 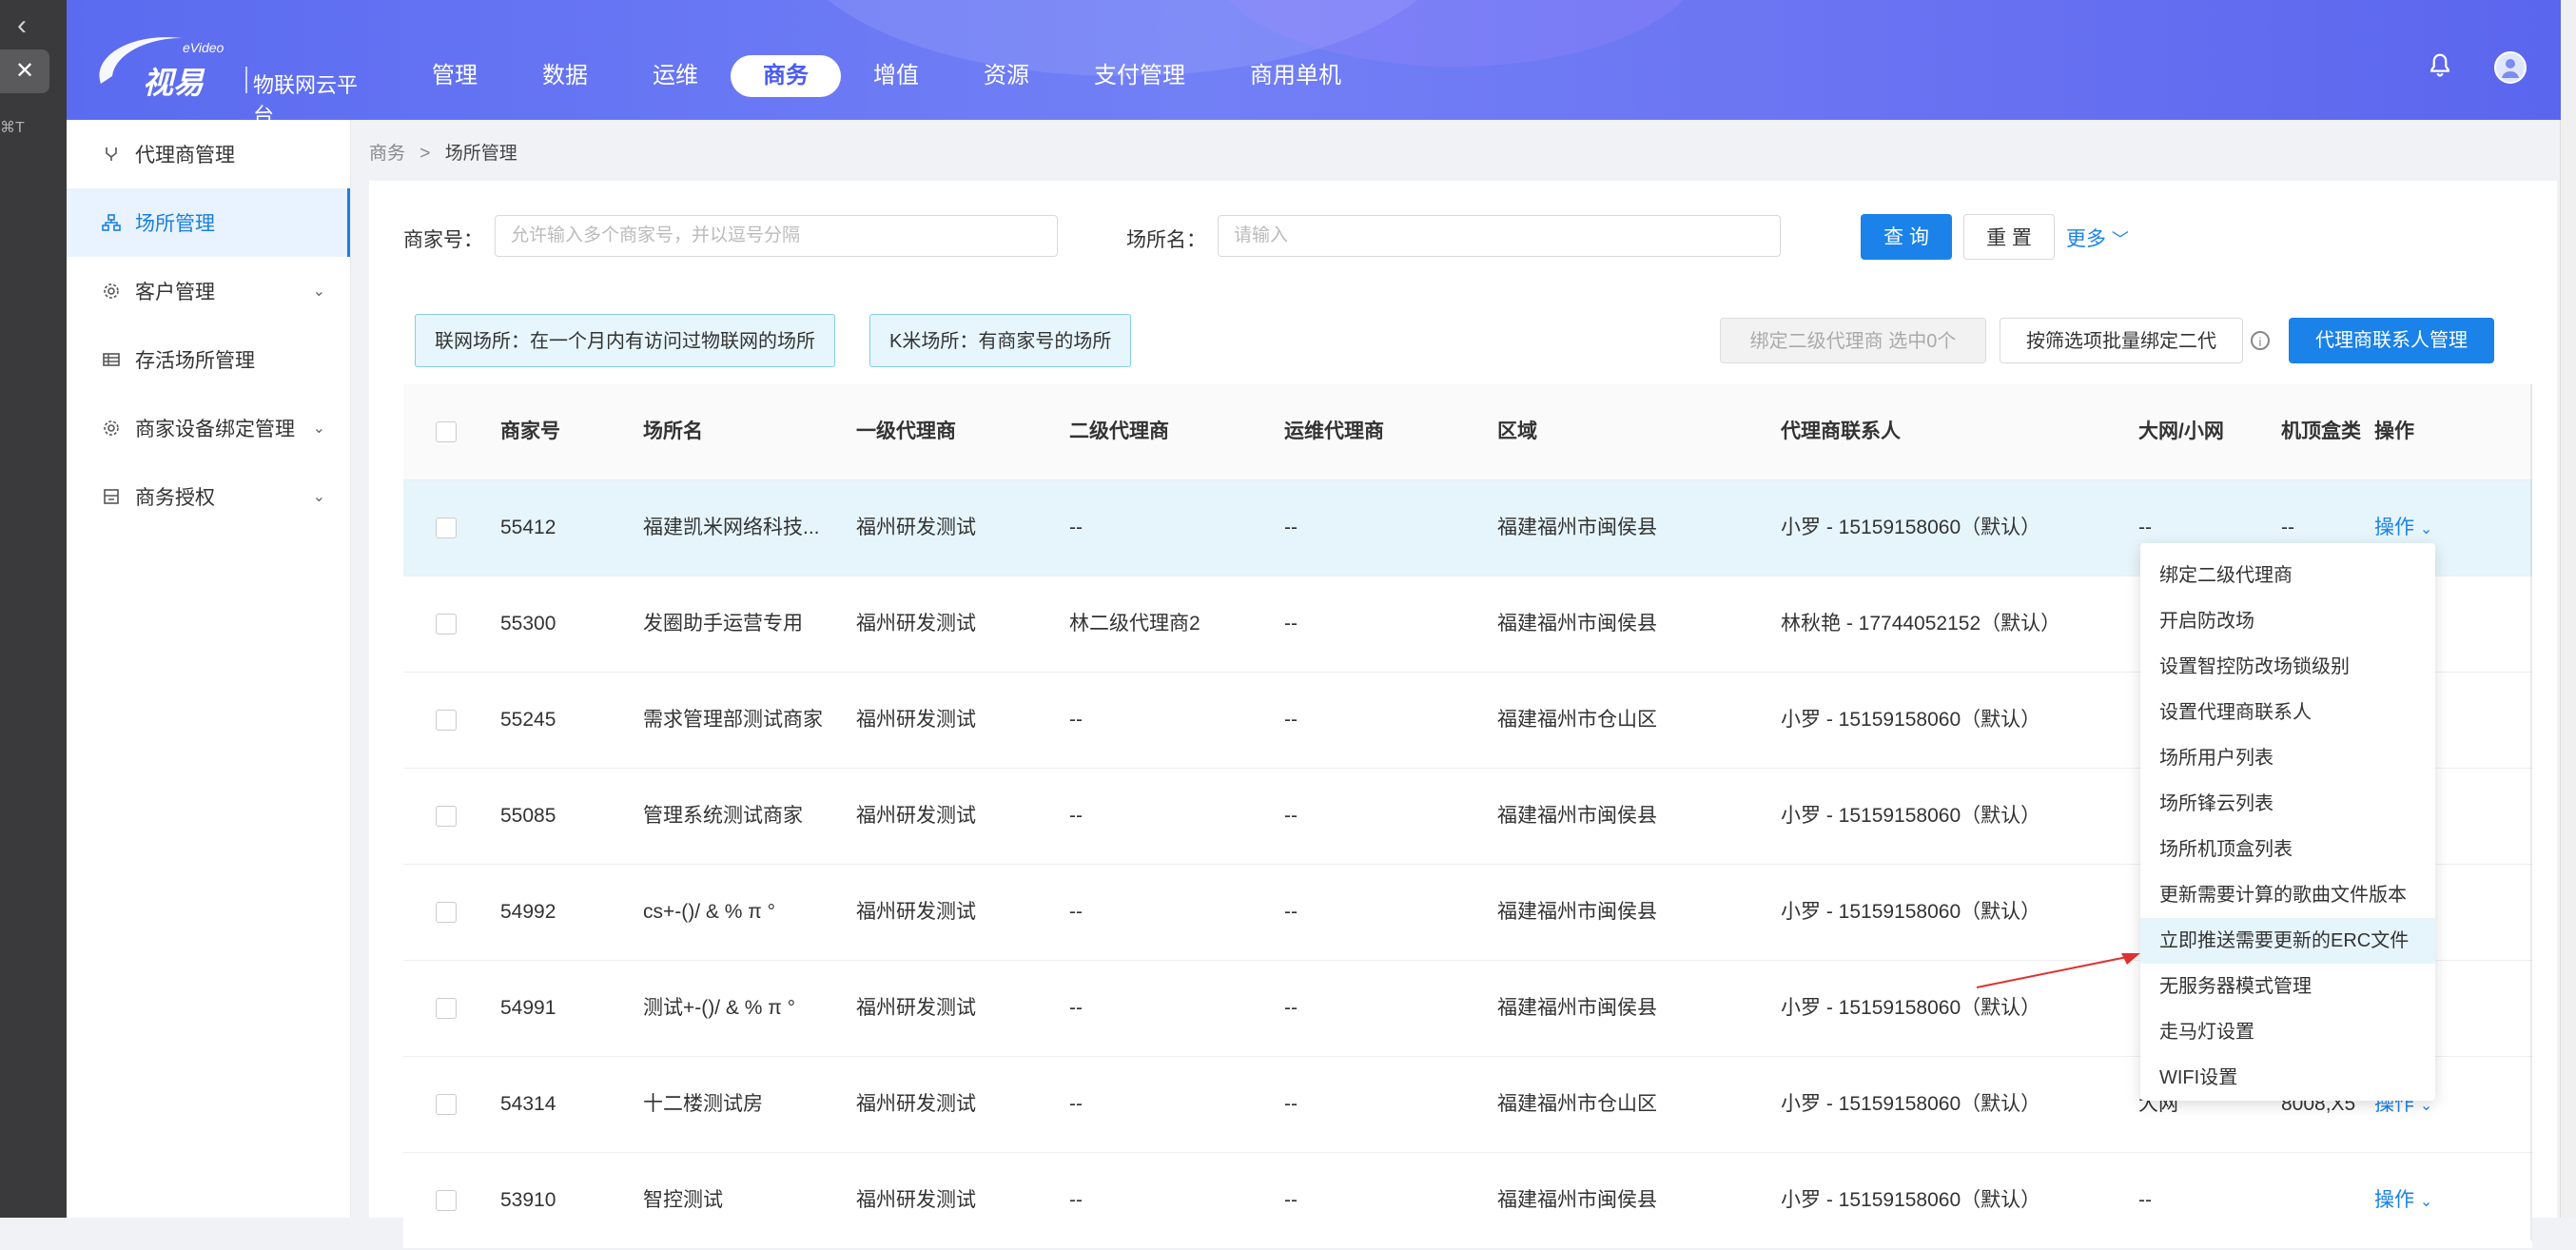 I want to click on menu-item-lock-level: 设置智控防改场锁级别, so click(x=2288, y=667).